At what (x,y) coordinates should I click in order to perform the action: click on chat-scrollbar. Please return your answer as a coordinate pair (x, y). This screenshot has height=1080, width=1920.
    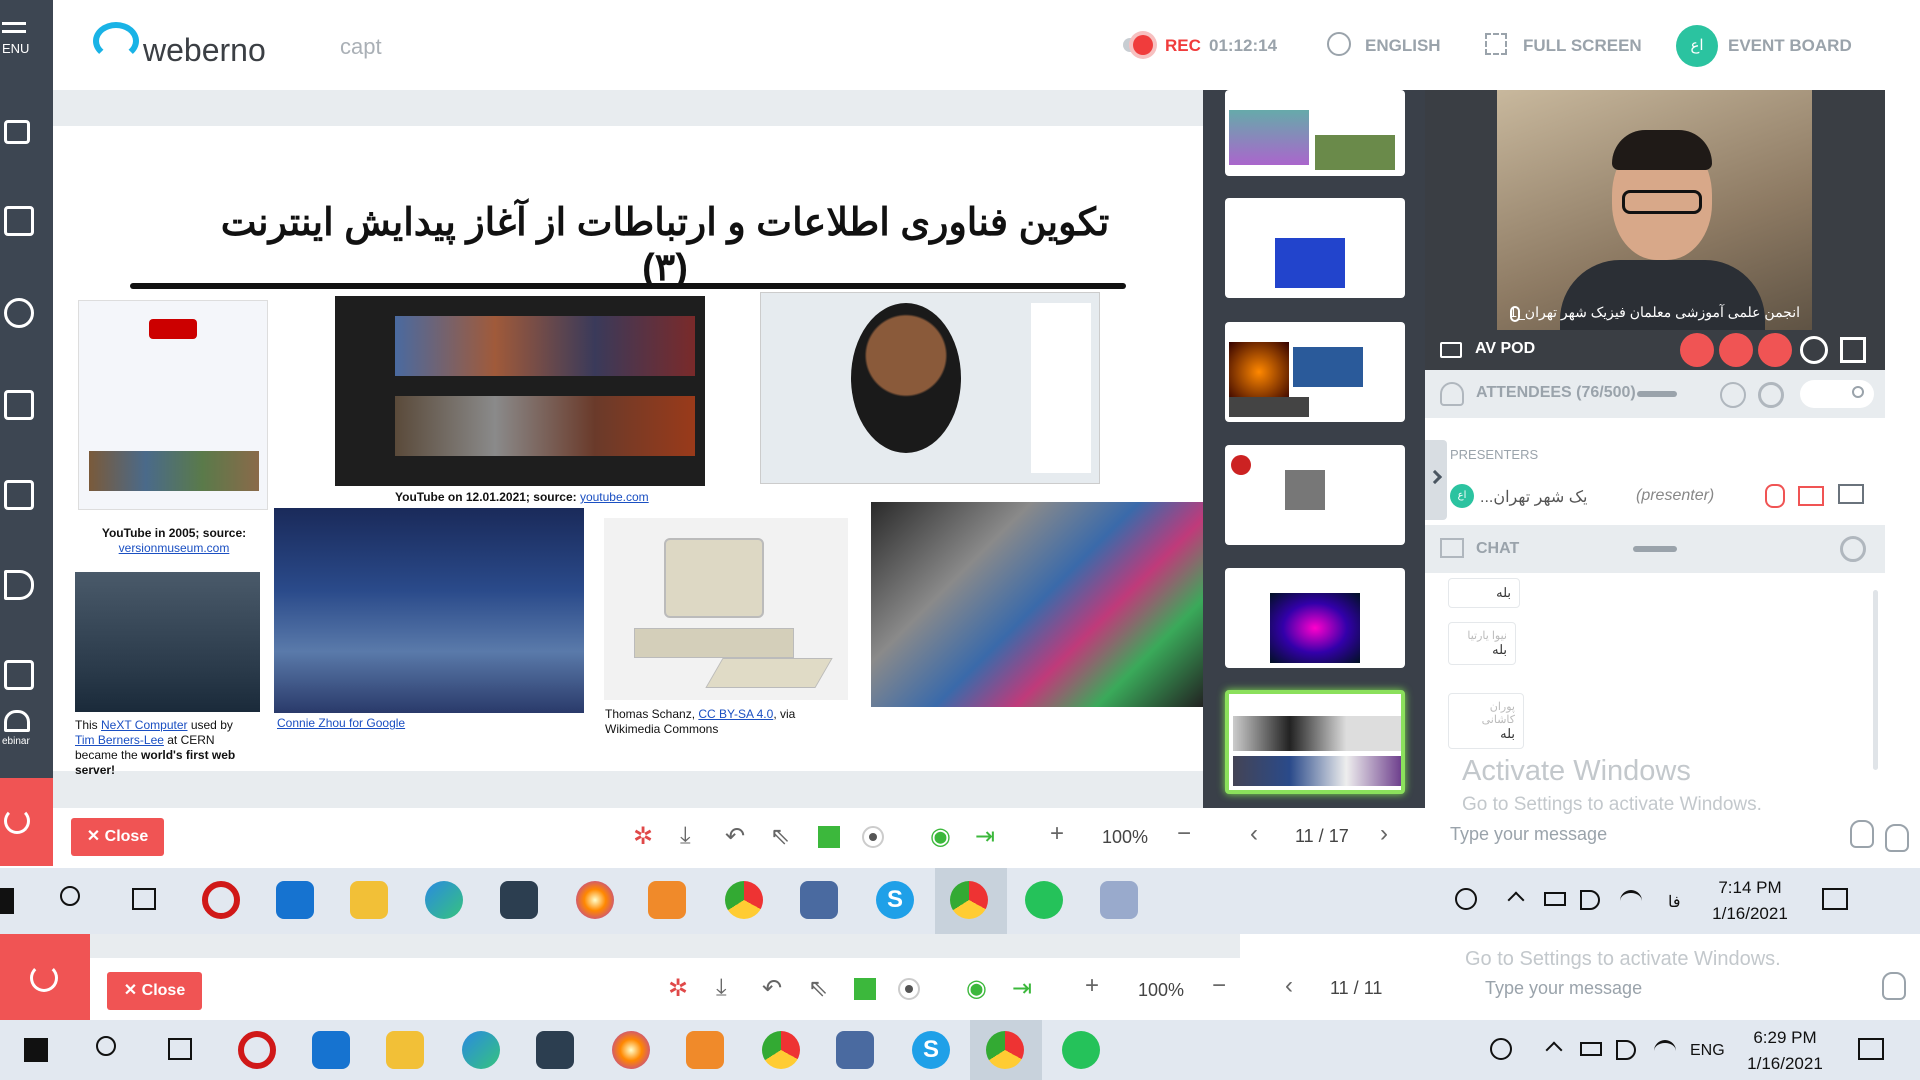
    Looking at the image, I should click on (1875, 680).